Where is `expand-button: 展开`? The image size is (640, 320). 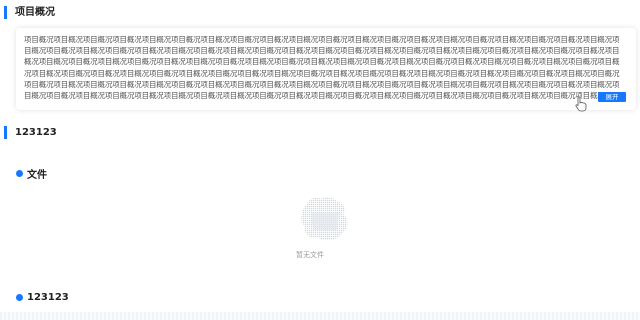 expand-button: 展开 is located at coordinates (612, 97).